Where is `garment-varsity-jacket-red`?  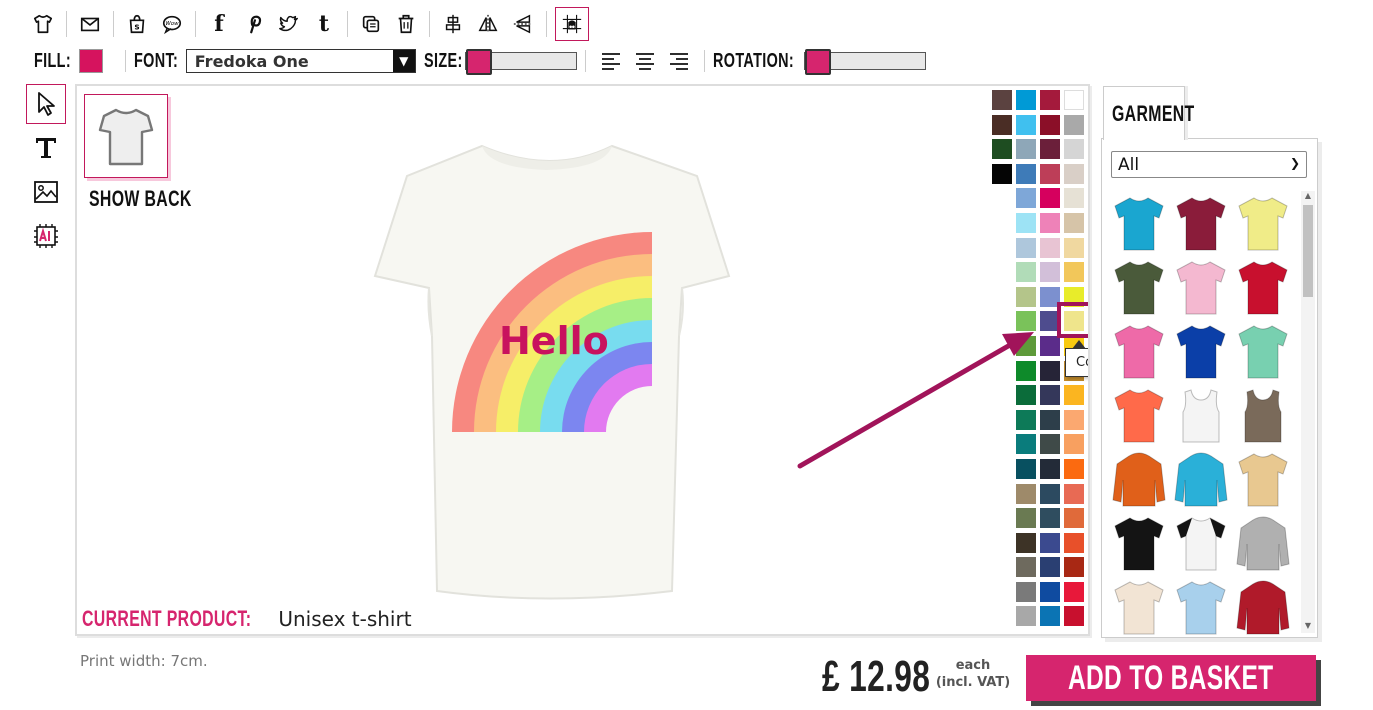 garment-varsity-jacket-red is located at coordinates (1263, 607).